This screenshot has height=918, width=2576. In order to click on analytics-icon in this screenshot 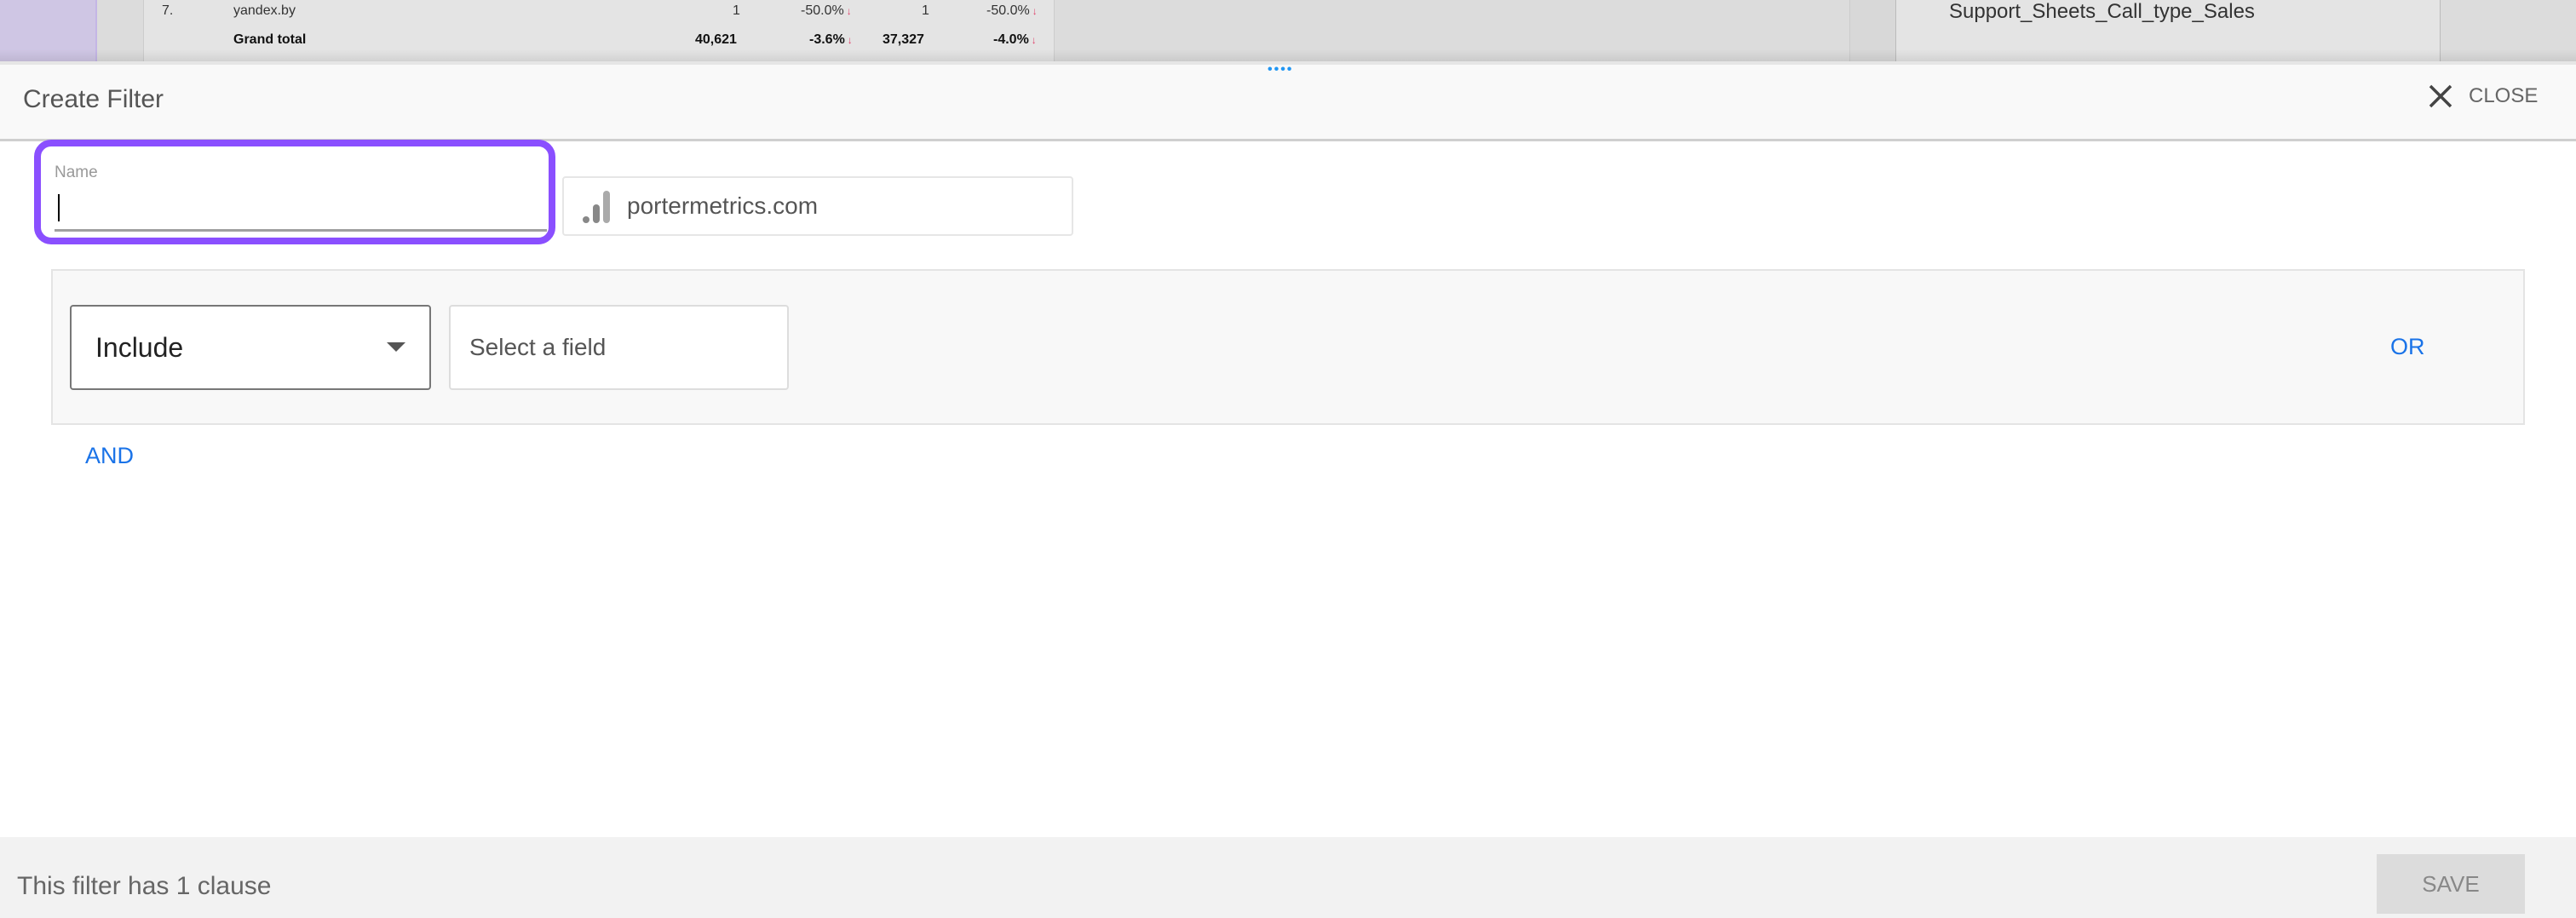, I will do `click(596, 207)`.